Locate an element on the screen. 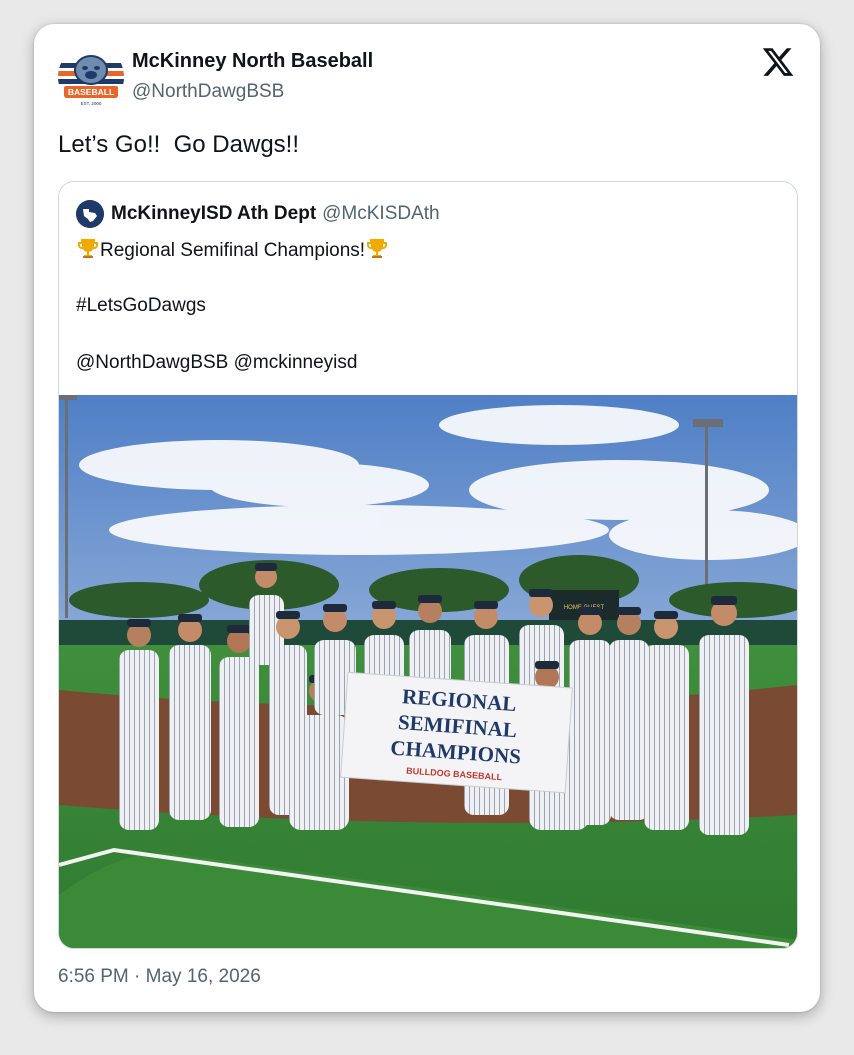 This screenshot has width=854, height=1055. quote-hashtag: #LetsGoDawgs is located at coordinates (141, 306).